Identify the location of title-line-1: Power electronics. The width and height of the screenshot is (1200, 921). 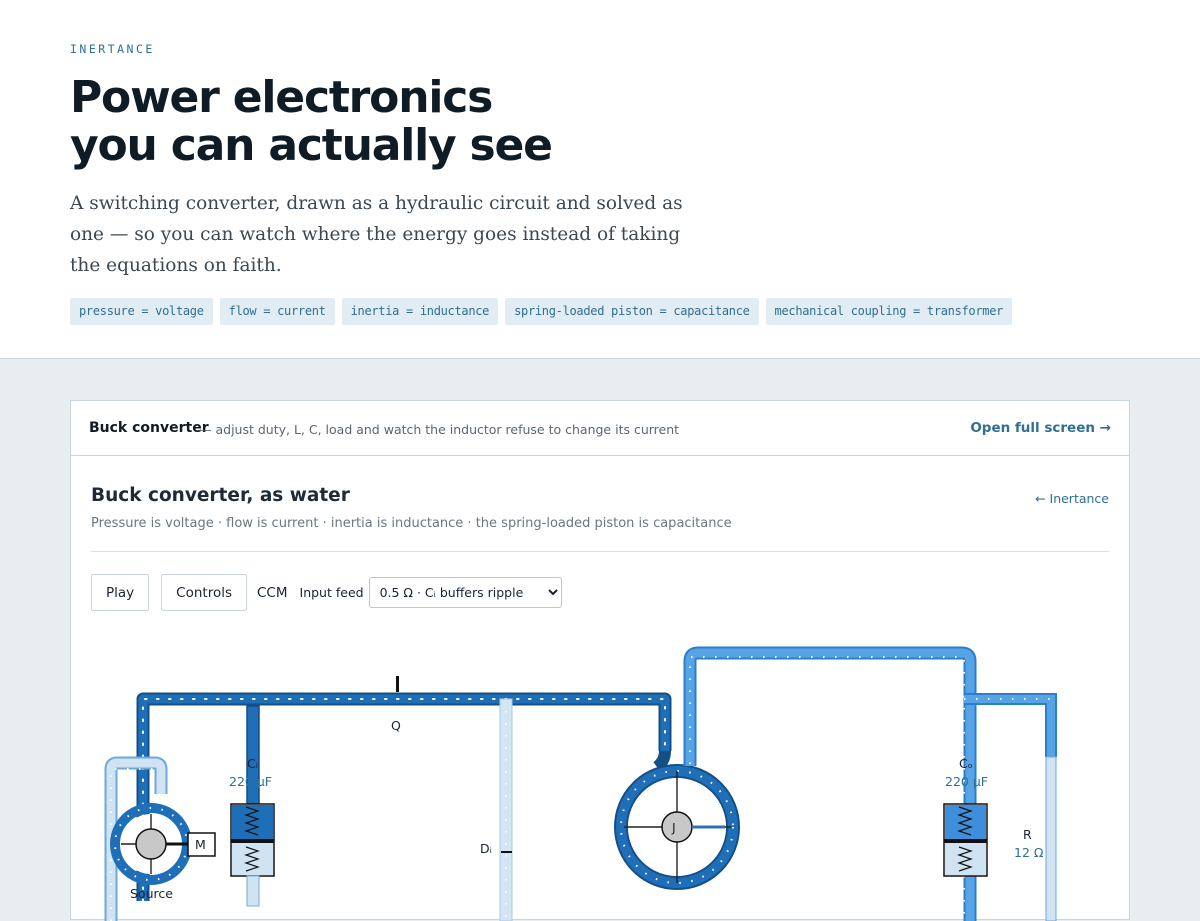
(281, 97).